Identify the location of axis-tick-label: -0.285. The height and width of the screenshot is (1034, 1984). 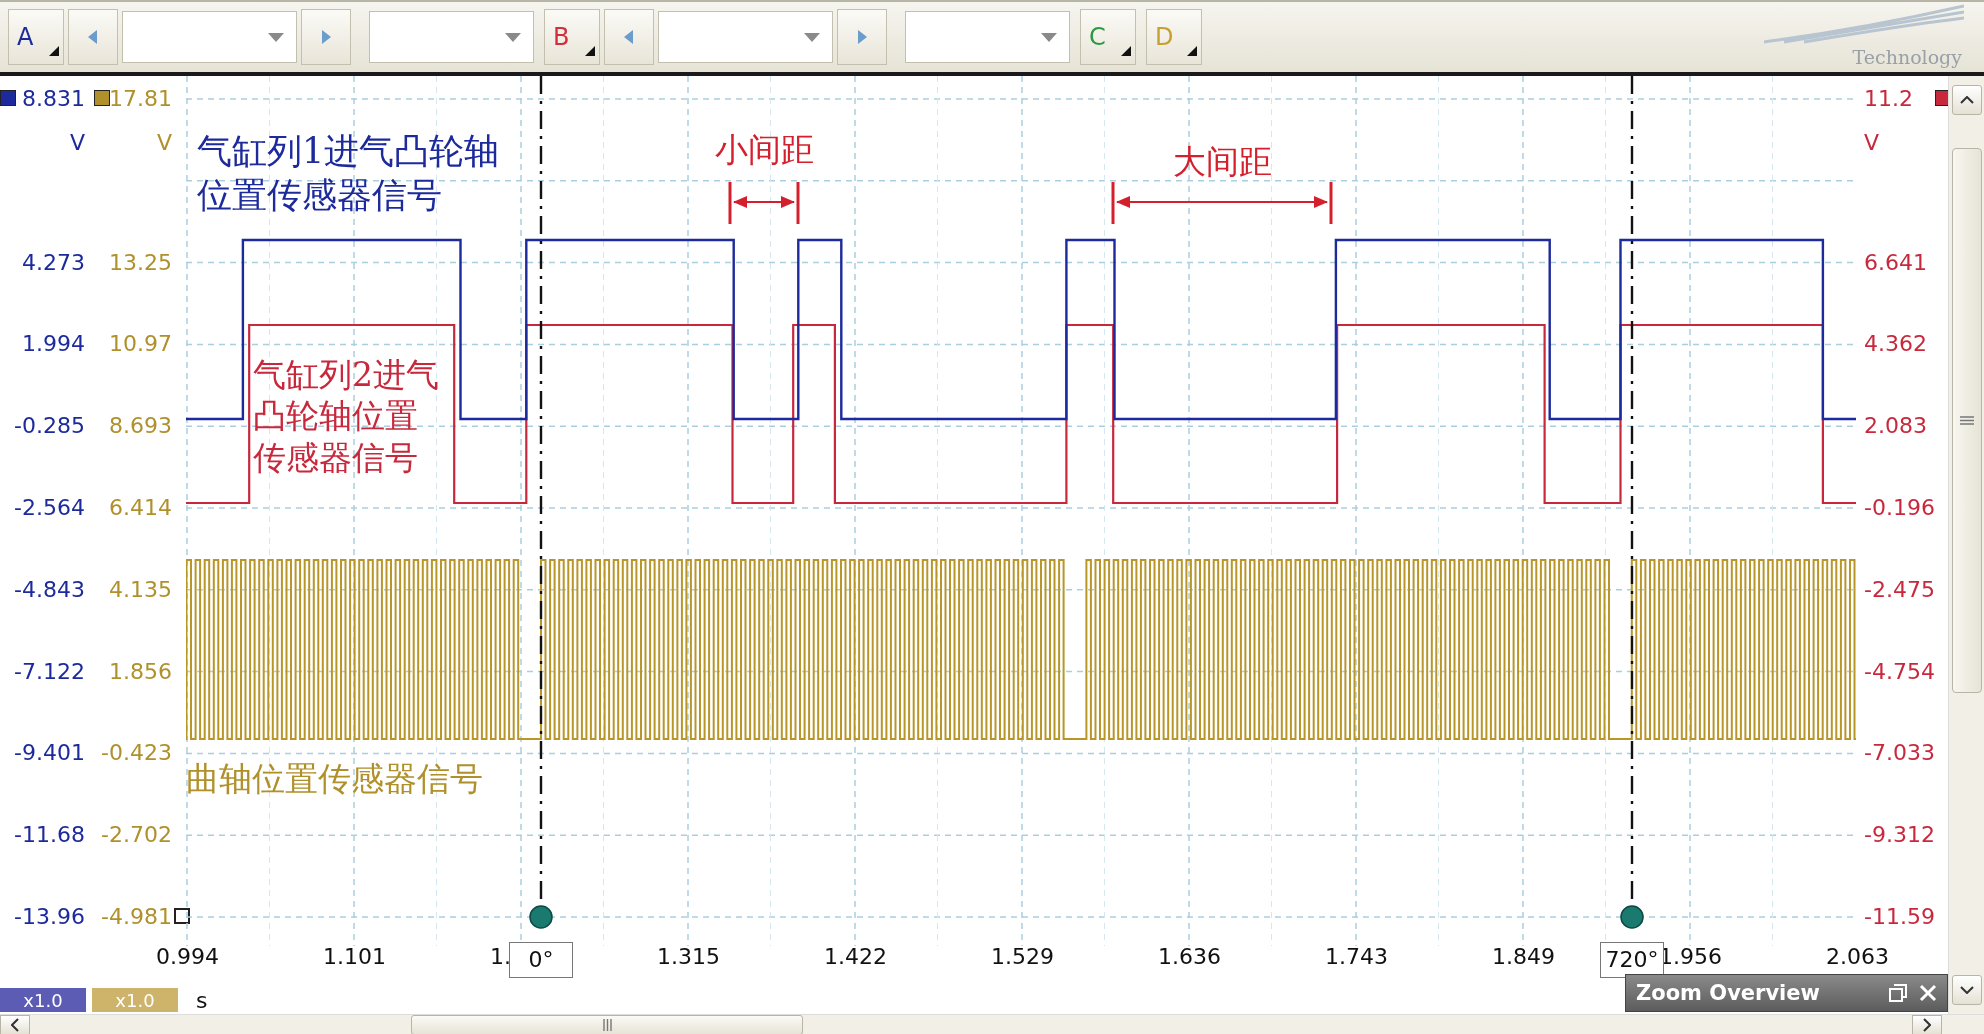
(49, 426).